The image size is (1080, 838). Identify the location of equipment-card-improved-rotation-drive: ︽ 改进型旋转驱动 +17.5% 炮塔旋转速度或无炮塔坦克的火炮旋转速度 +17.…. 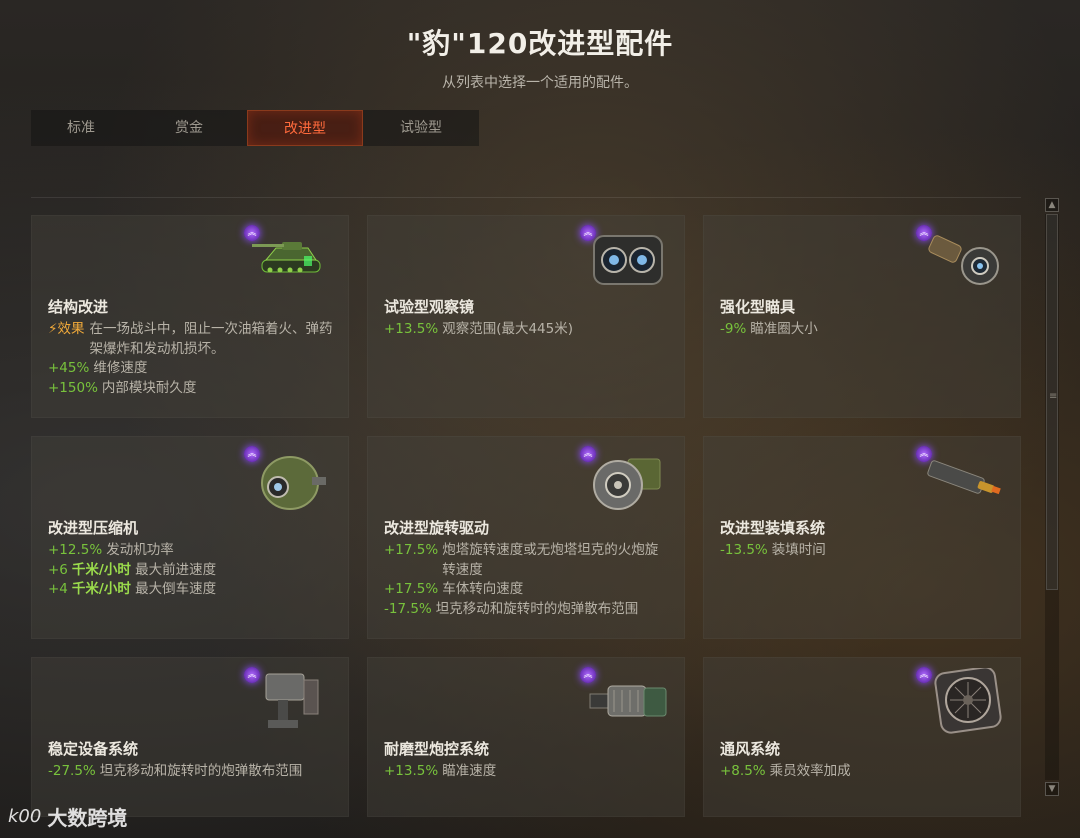
(526, 537).